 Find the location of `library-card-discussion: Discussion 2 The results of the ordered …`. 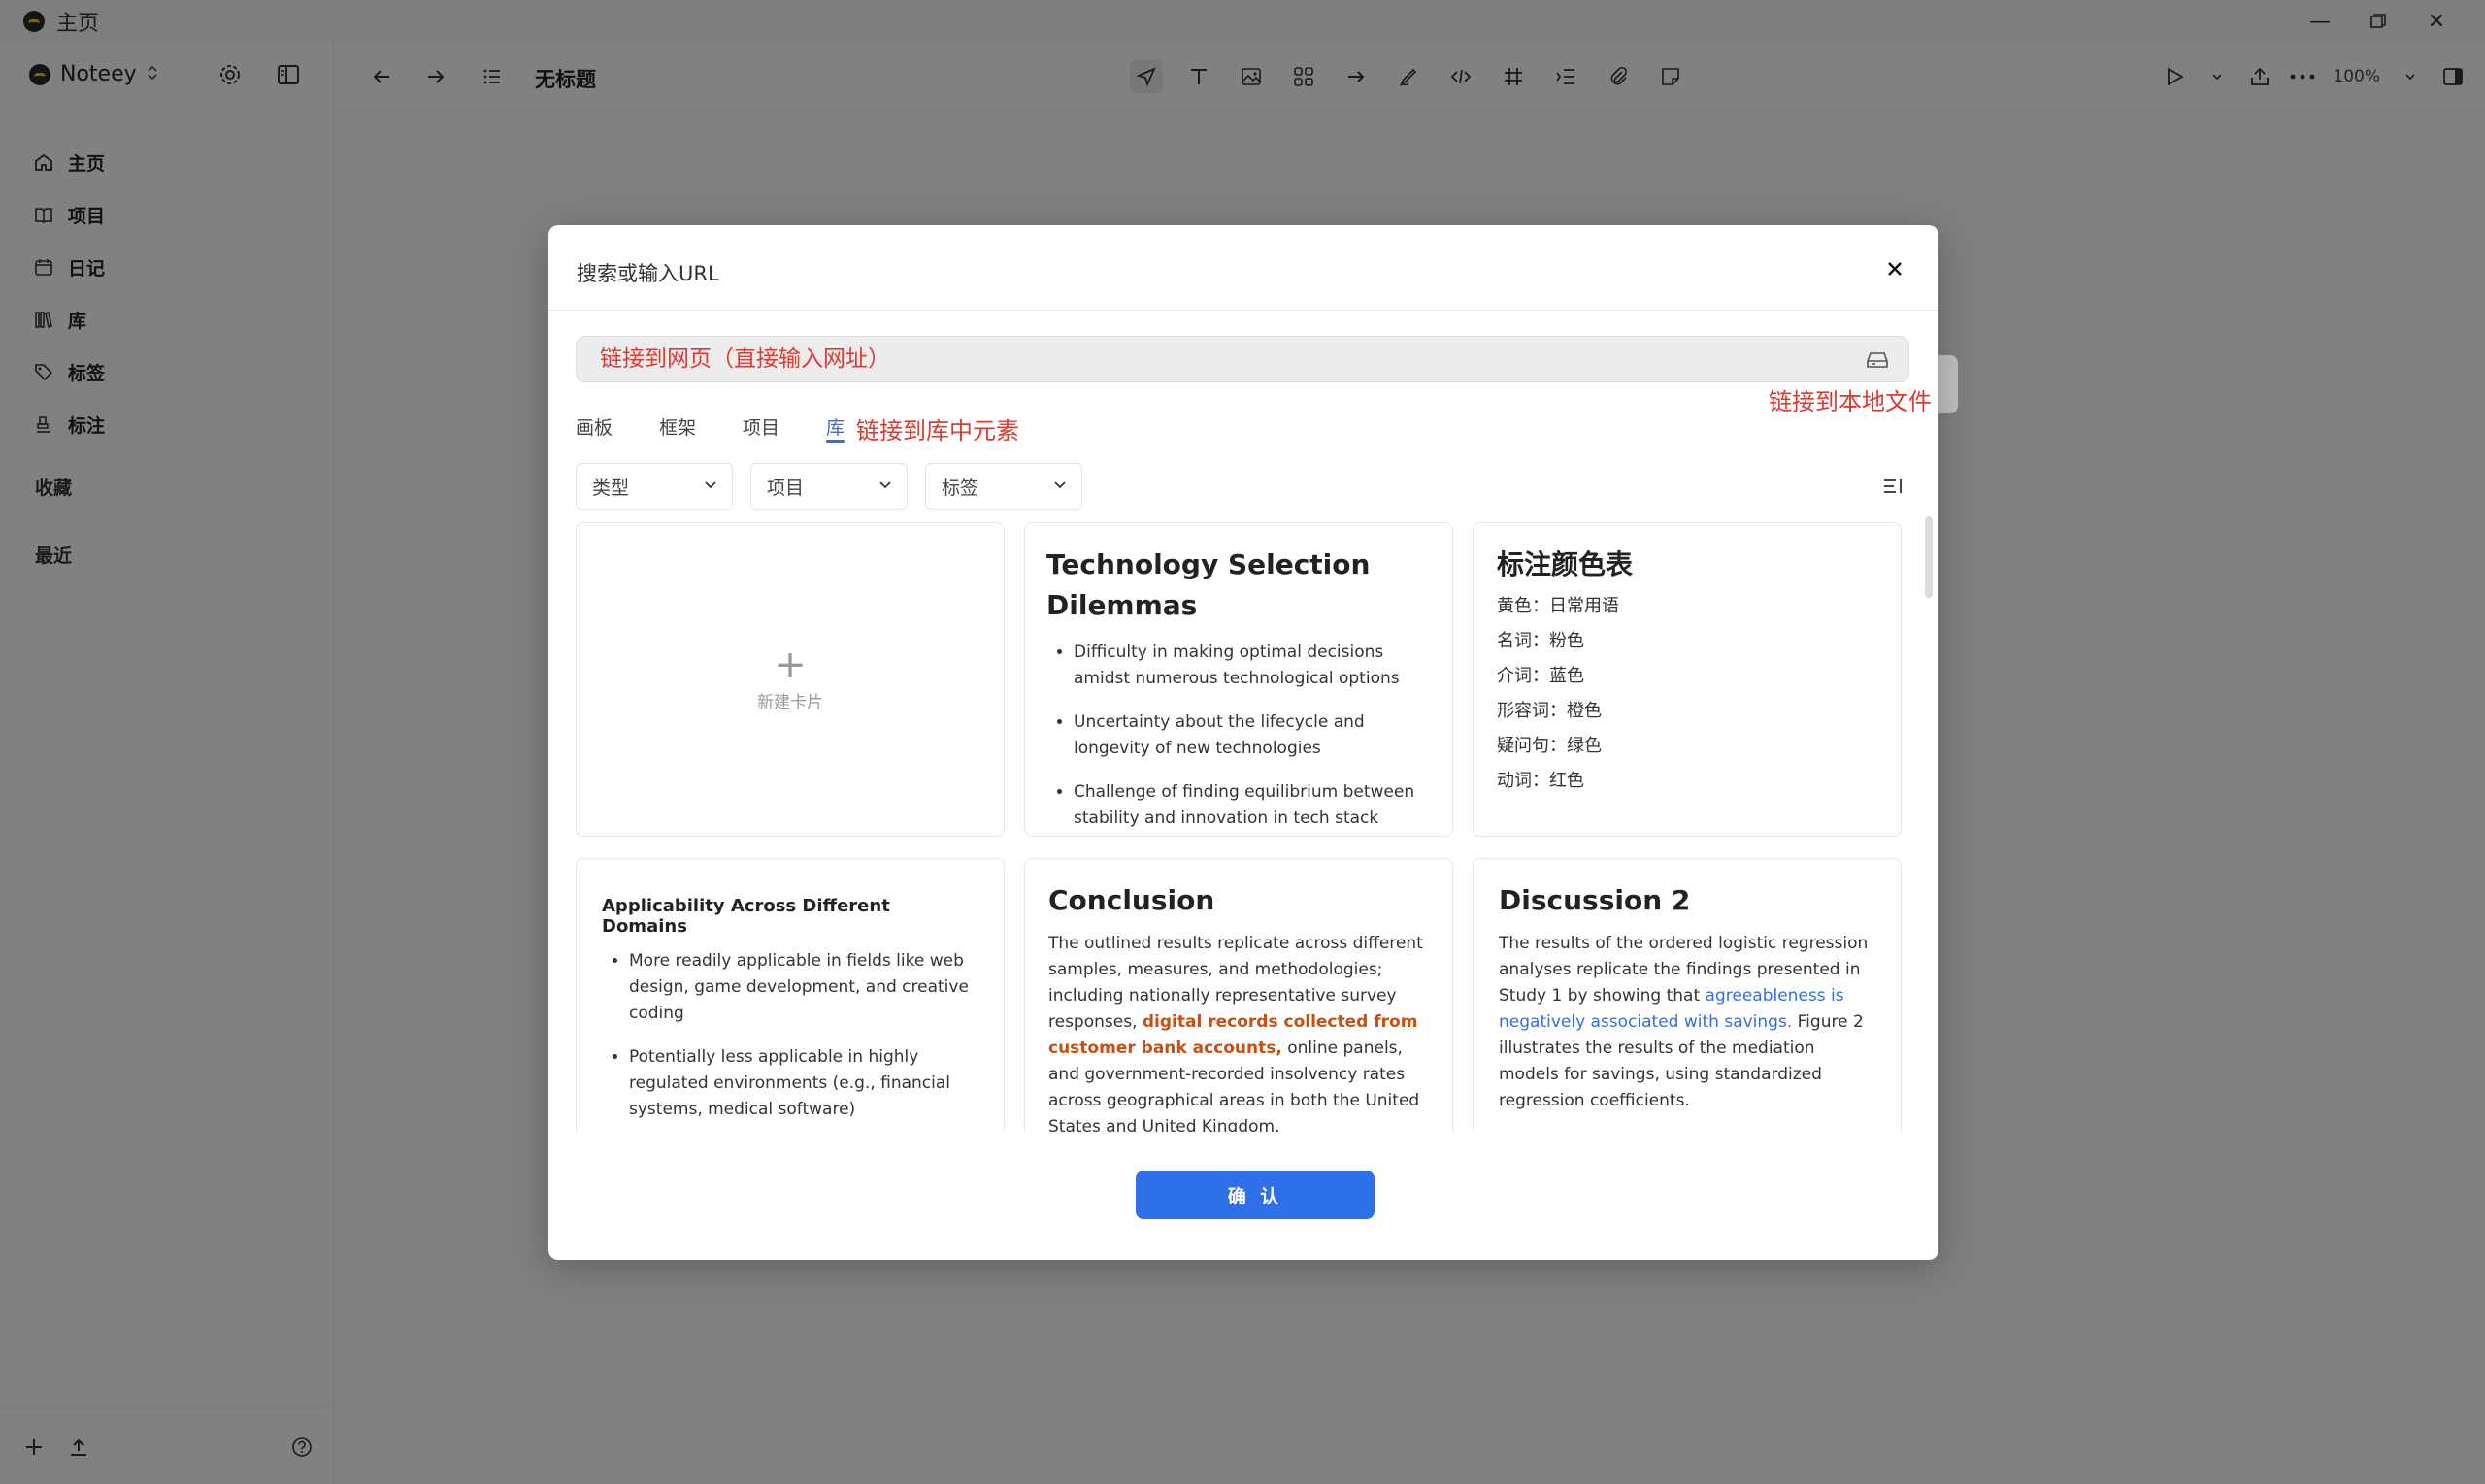

library-card-discussion: Discussion 2 The results of the ordered … is located at coordinates (1687, 995).